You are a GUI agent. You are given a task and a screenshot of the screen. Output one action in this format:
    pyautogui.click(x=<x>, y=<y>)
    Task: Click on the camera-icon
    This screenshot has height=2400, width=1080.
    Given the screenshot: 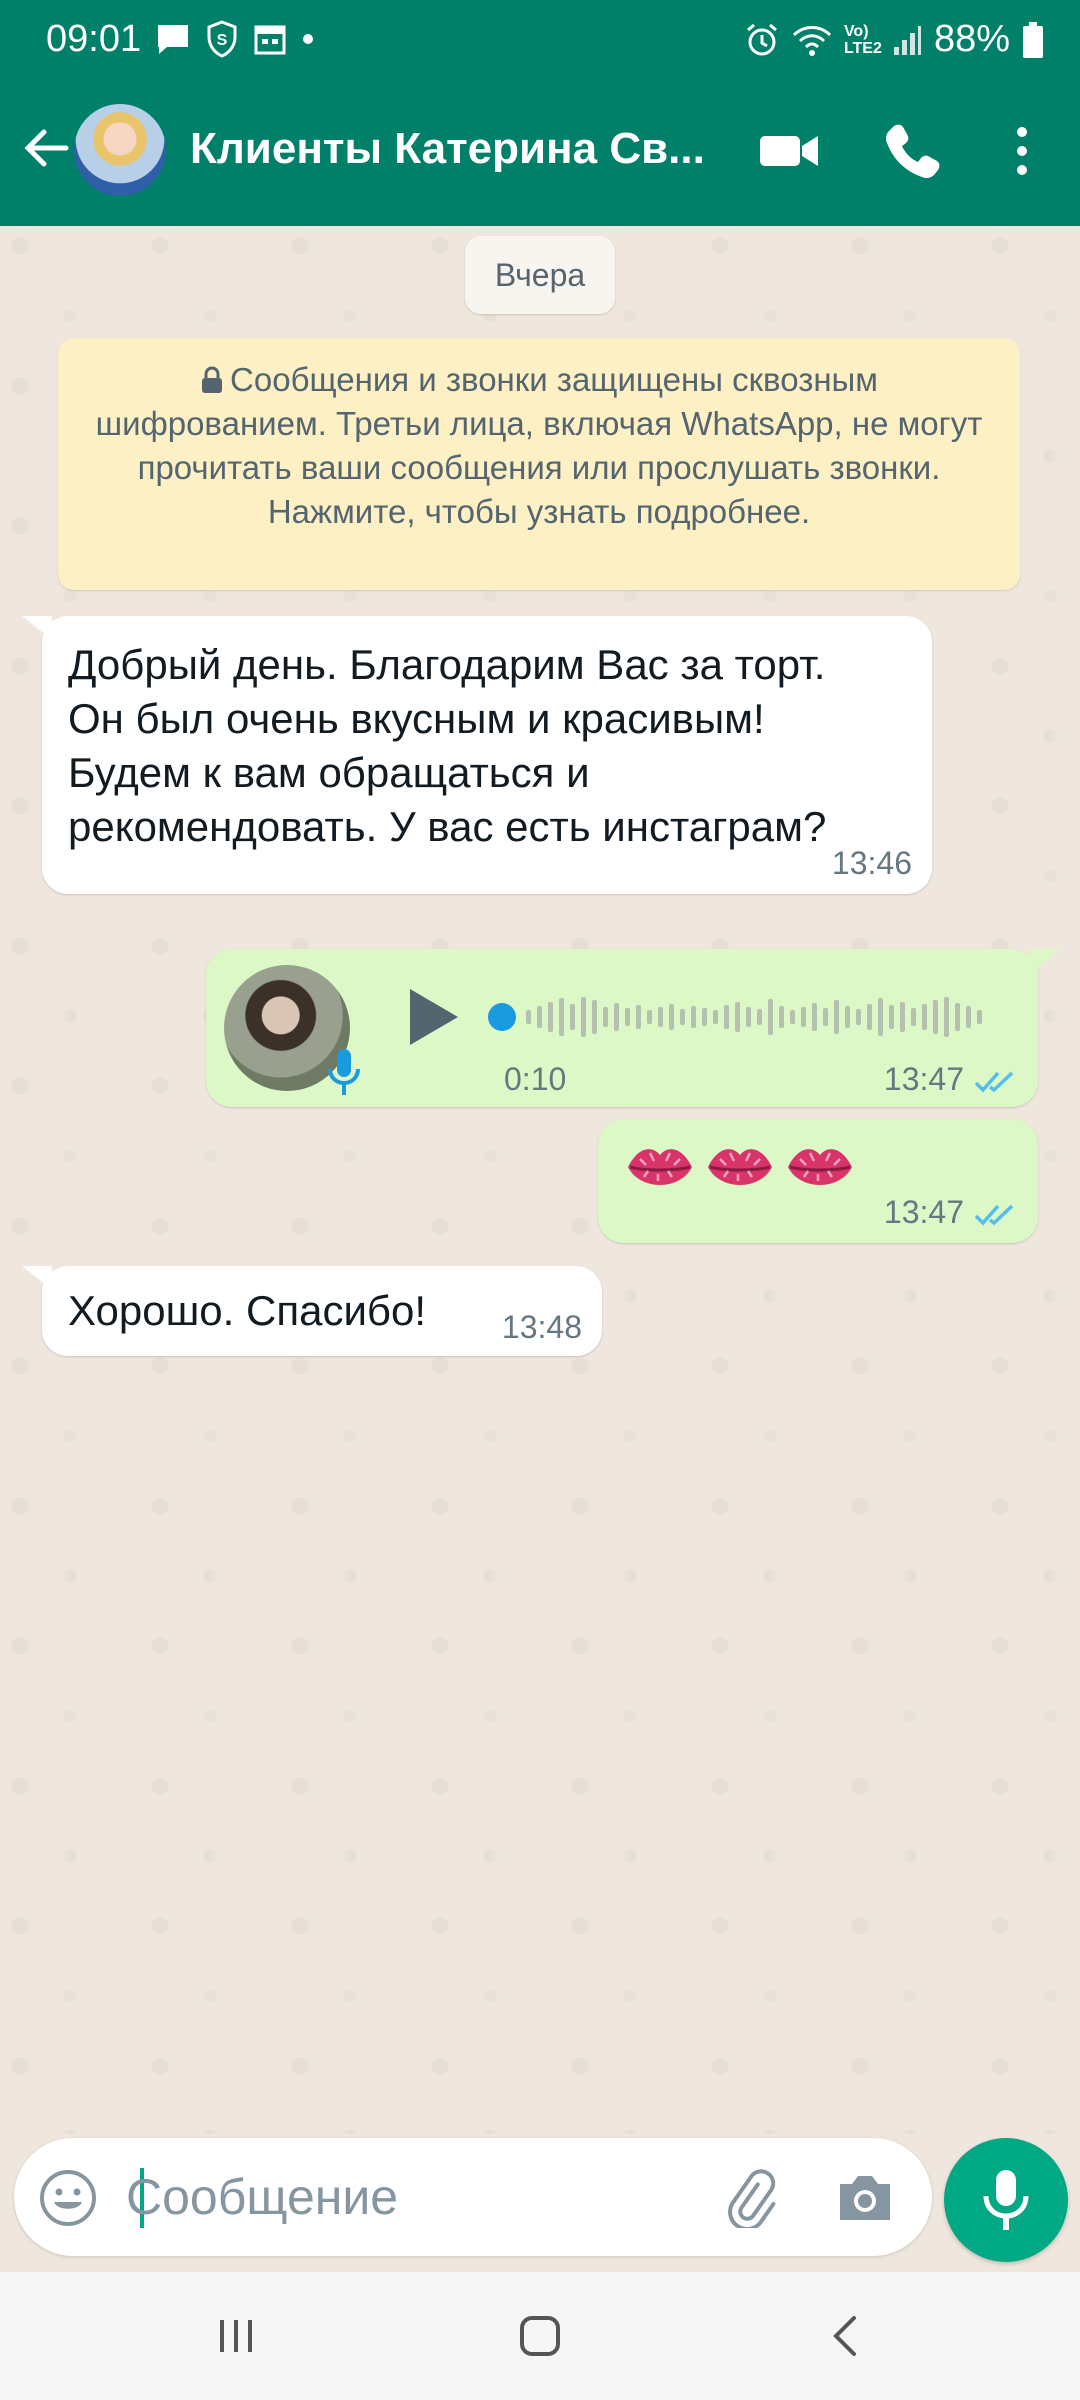 What is the action you would take?
    pyautogui.click(x=865, y=2198)
    